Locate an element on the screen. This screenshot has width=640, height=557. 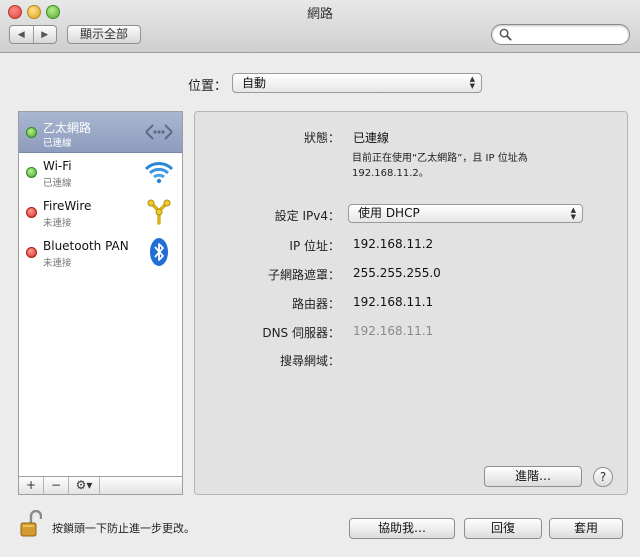
ipv4-popup: 使用 DHCP ▲ ▼ is located at coordinates (465, 213).